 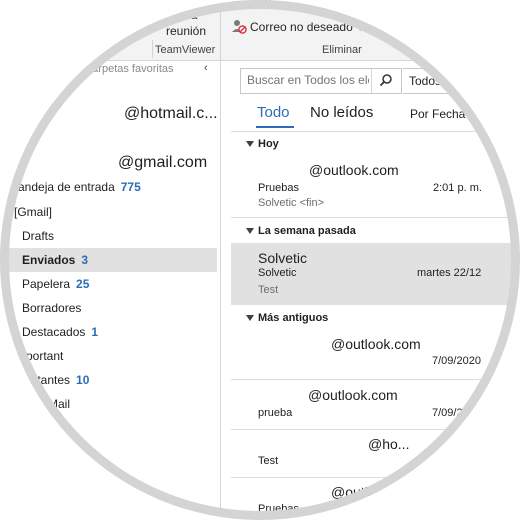 I want to click on folder-sent: Enviados 3, so click(x=55, y=260).